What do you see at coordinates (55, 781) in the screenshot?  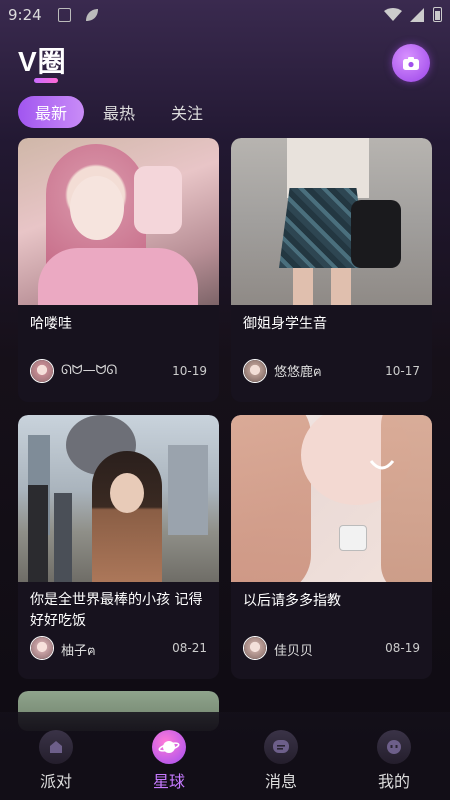 I see `nav-party-label: 派对` at bounding box center [55, 781].